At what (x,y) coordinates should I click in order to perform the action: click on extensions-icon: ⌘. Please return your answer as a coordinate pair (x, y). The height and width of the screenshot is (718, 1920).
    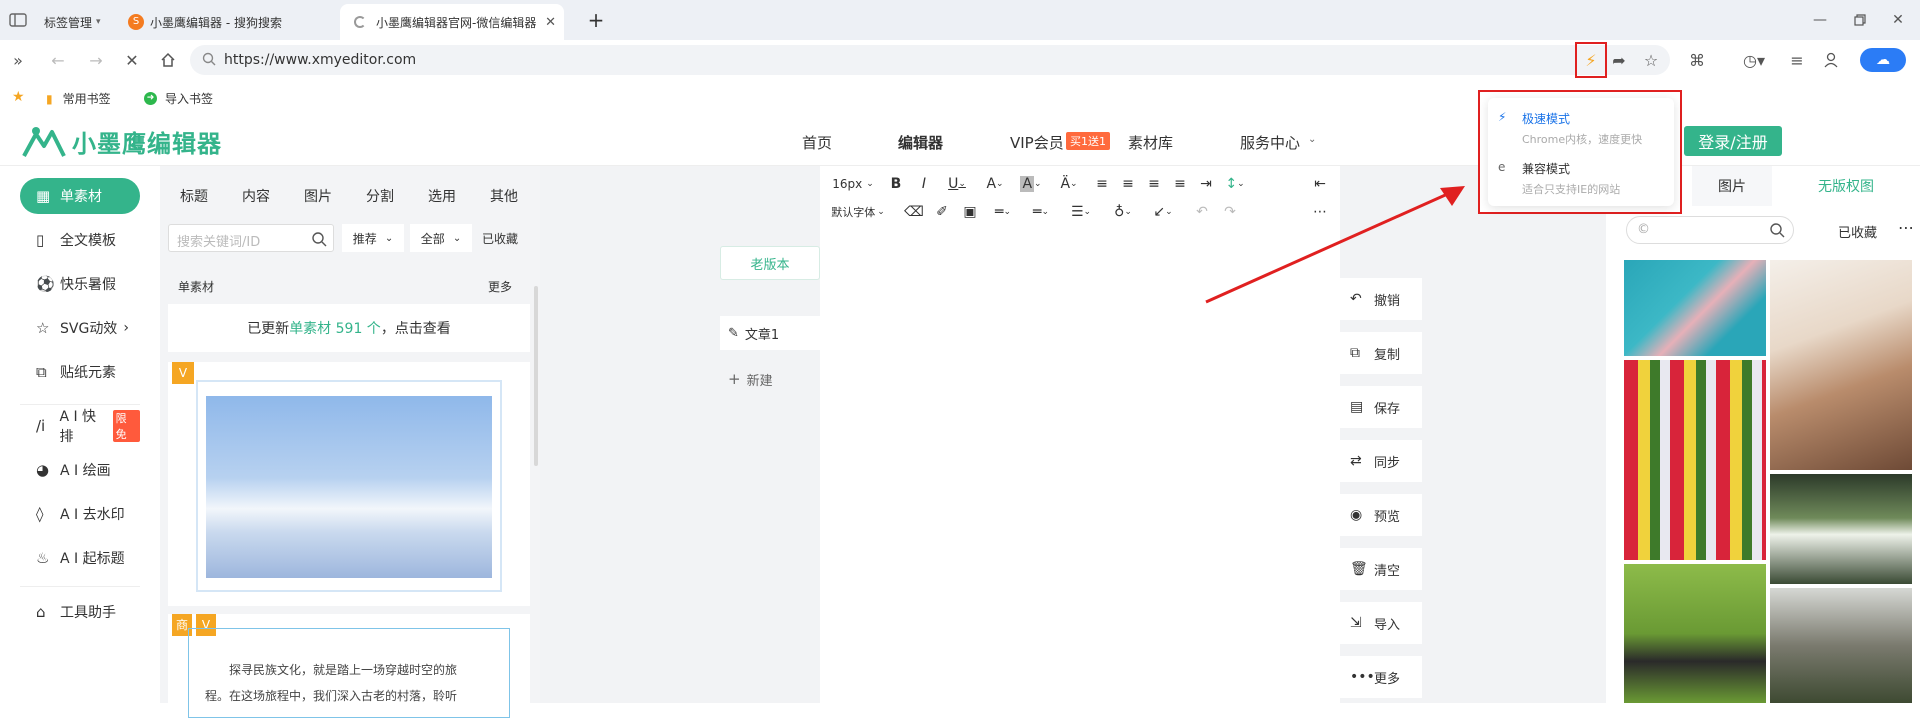
    Looking at the image, I should click on (1697, 60).